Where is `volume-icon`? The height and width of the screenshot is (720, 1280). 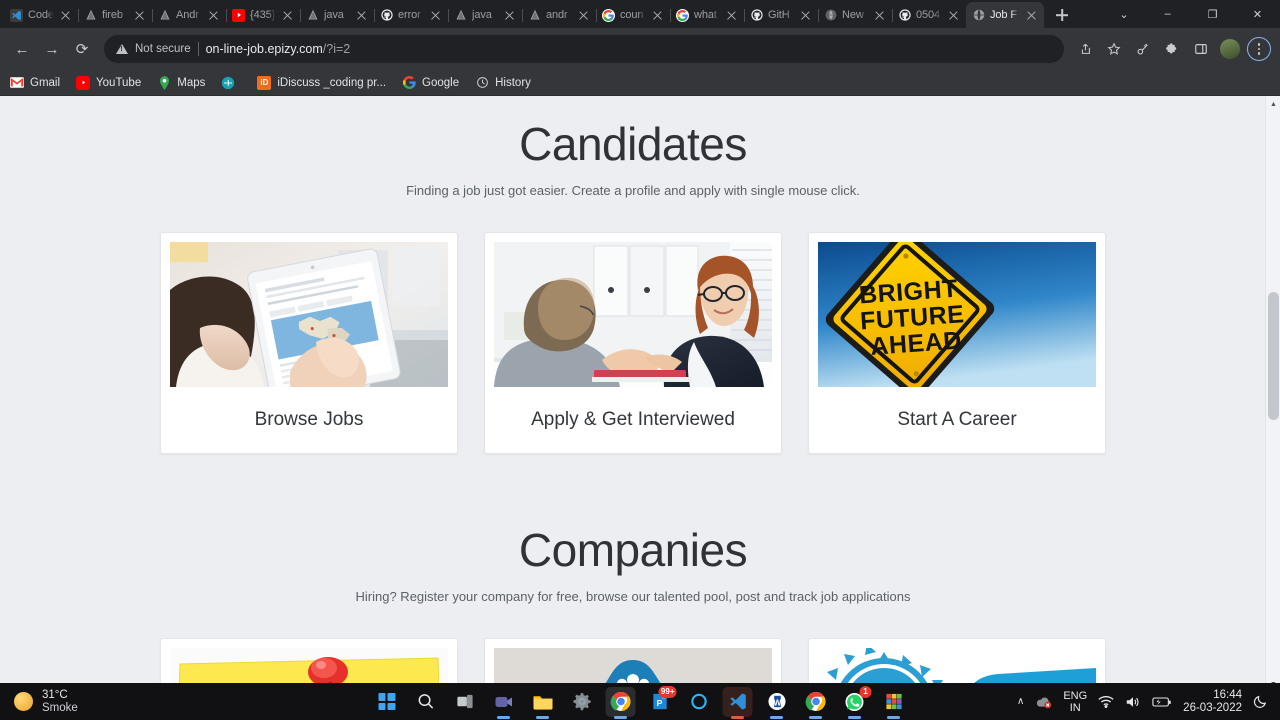 volume-icon is located at coordinates (1133, 702).